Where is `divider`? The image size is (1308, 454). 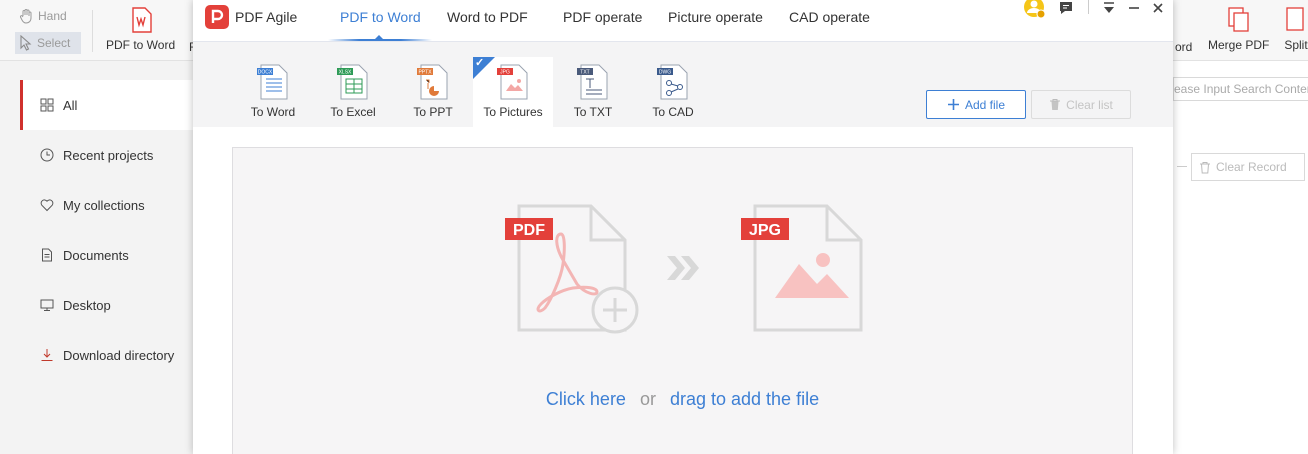 divider is located at coordinates (1182, 166).